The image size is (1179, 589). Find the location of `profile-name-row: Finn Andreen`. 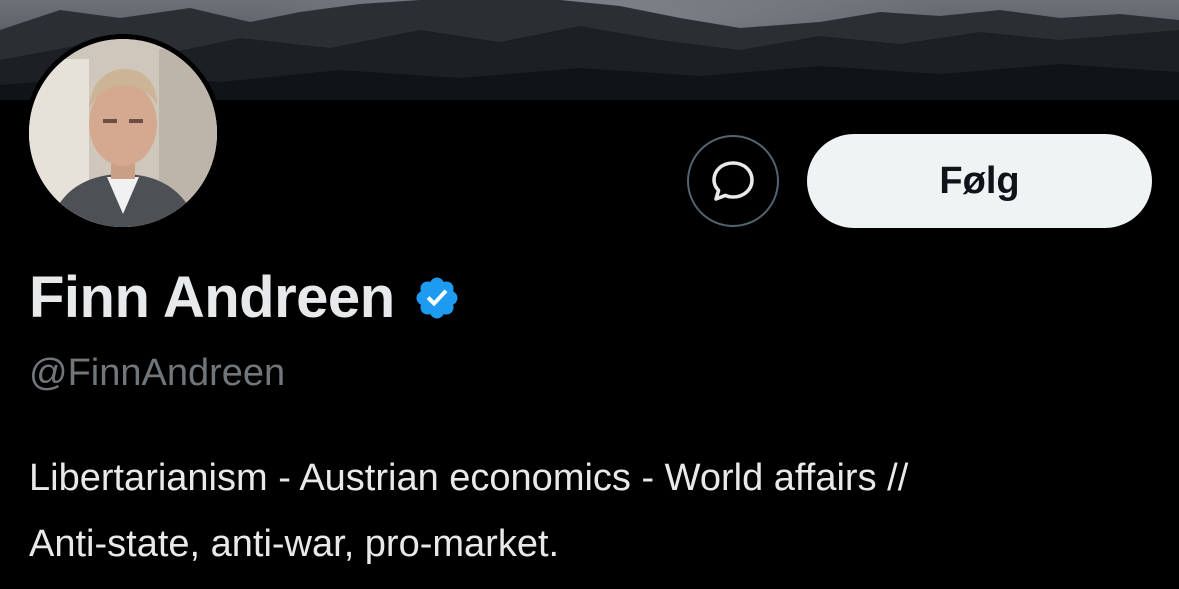

profile-name-row: Finn Andreen is located at coordinates (245, 298).